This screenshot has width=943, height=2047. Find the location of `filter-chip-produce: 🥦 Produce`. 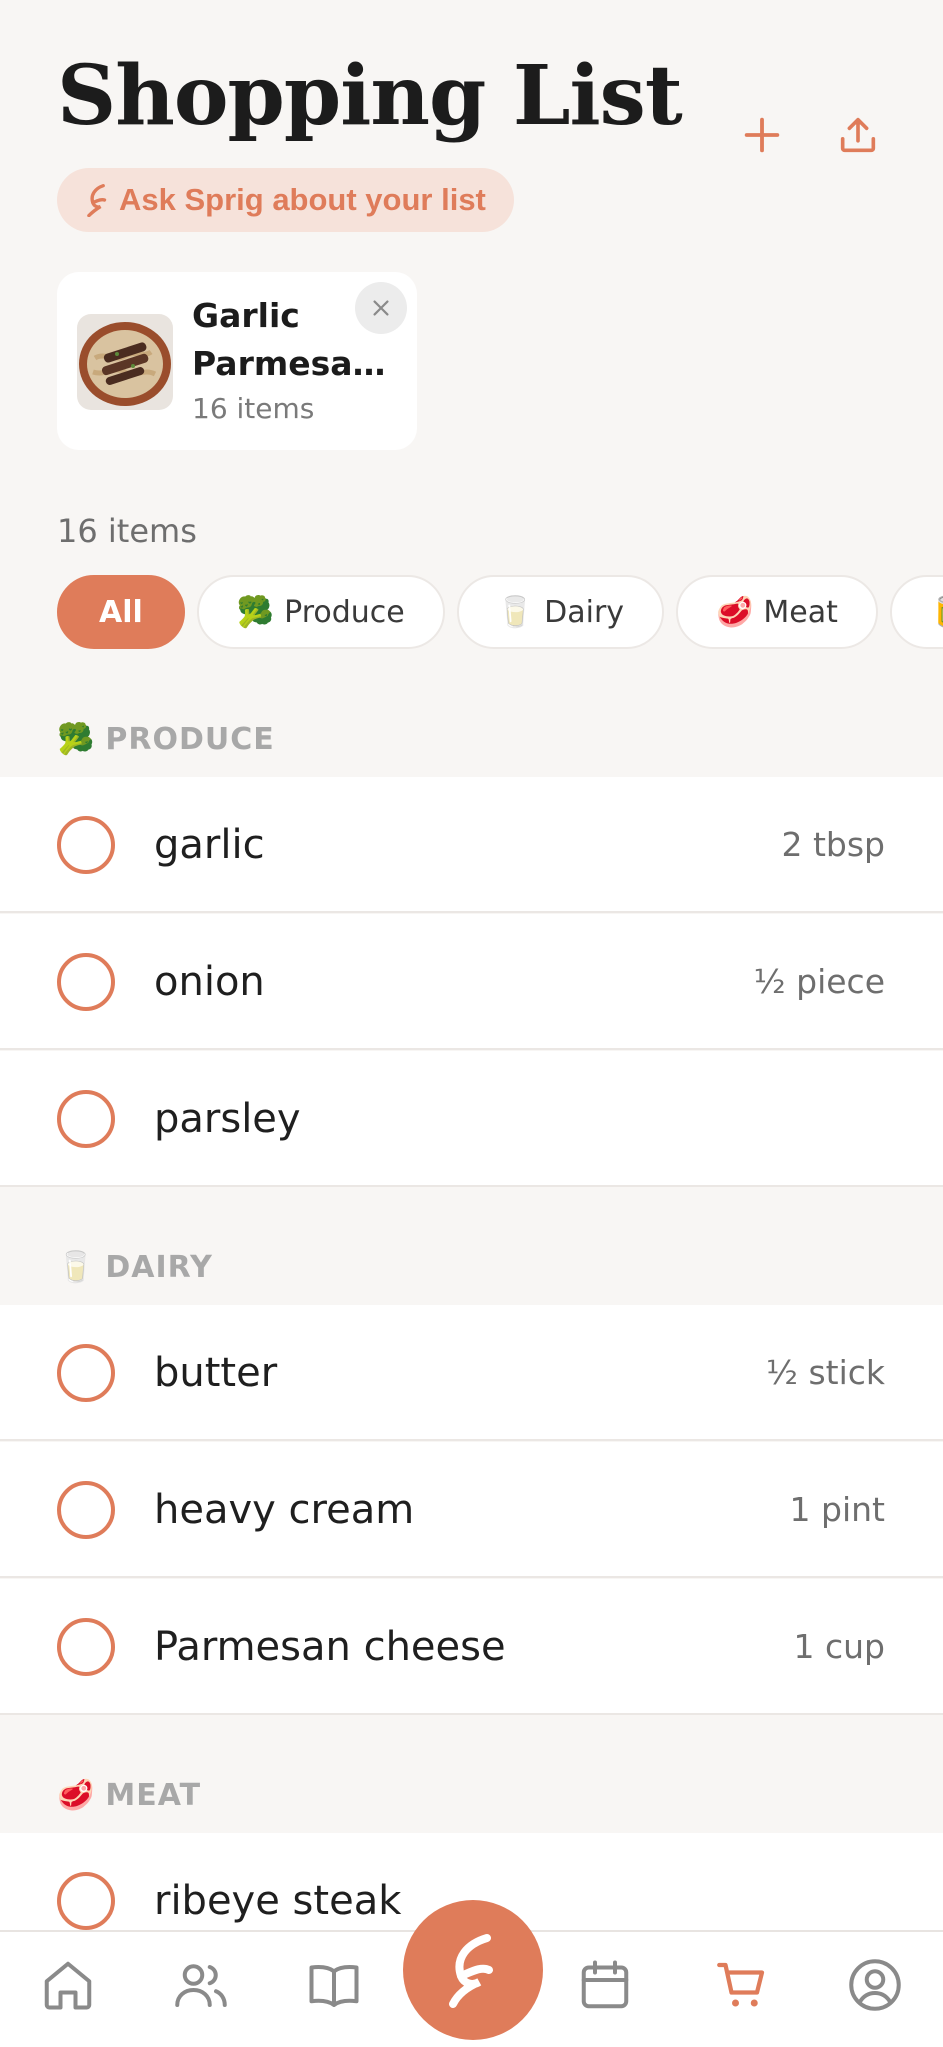

filter-chip-produce: 🥦 Produce is located at coordinates (320, 612).